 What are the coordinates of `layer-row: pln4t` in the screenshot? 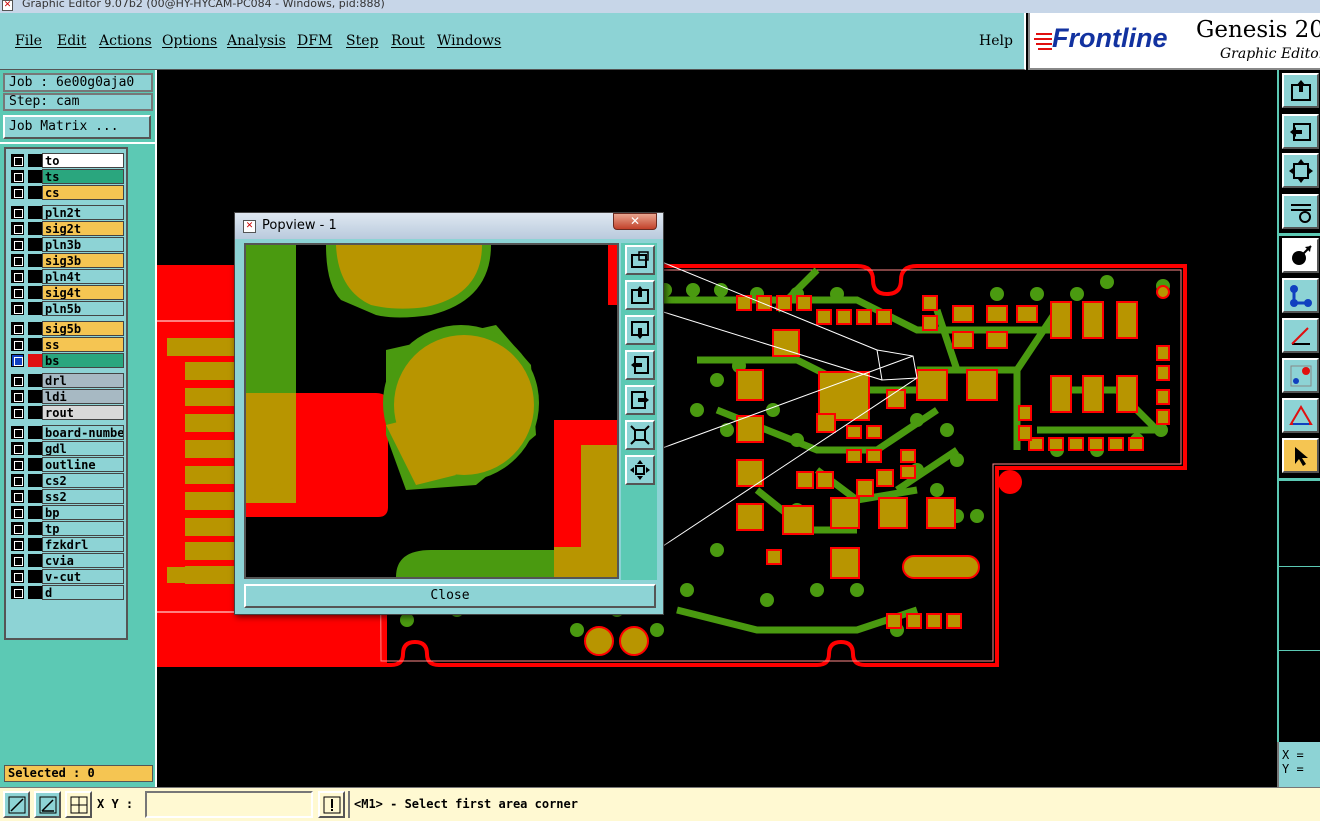 It's located at (67, 276).